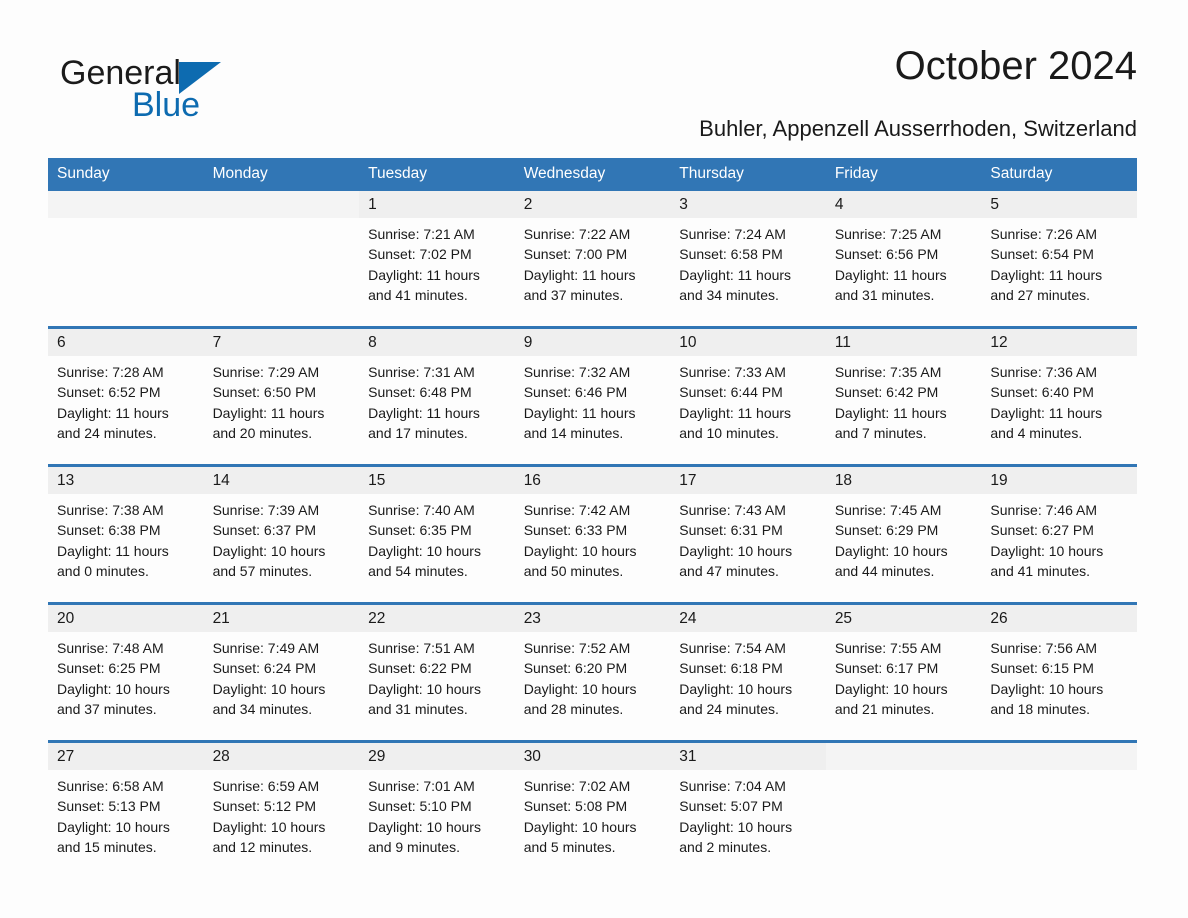 This screenshot has width=1188, height=918. What do you see at coordinates (725, 846) in the screenshot?
I see `day-info-line: and 2 minutes.` at bounding box center [725, 846].